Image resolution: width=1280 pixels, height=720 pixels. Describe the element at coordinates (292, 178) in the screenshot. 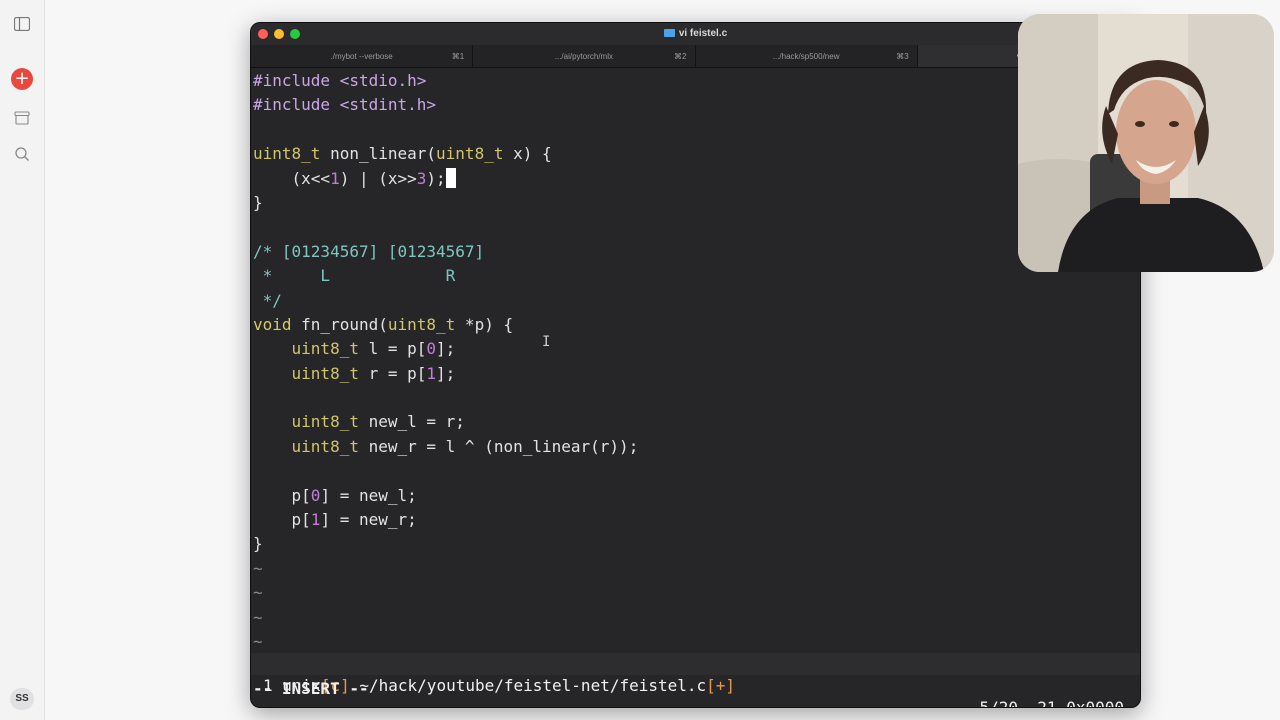

I see `code-text: (x<<` at that location.